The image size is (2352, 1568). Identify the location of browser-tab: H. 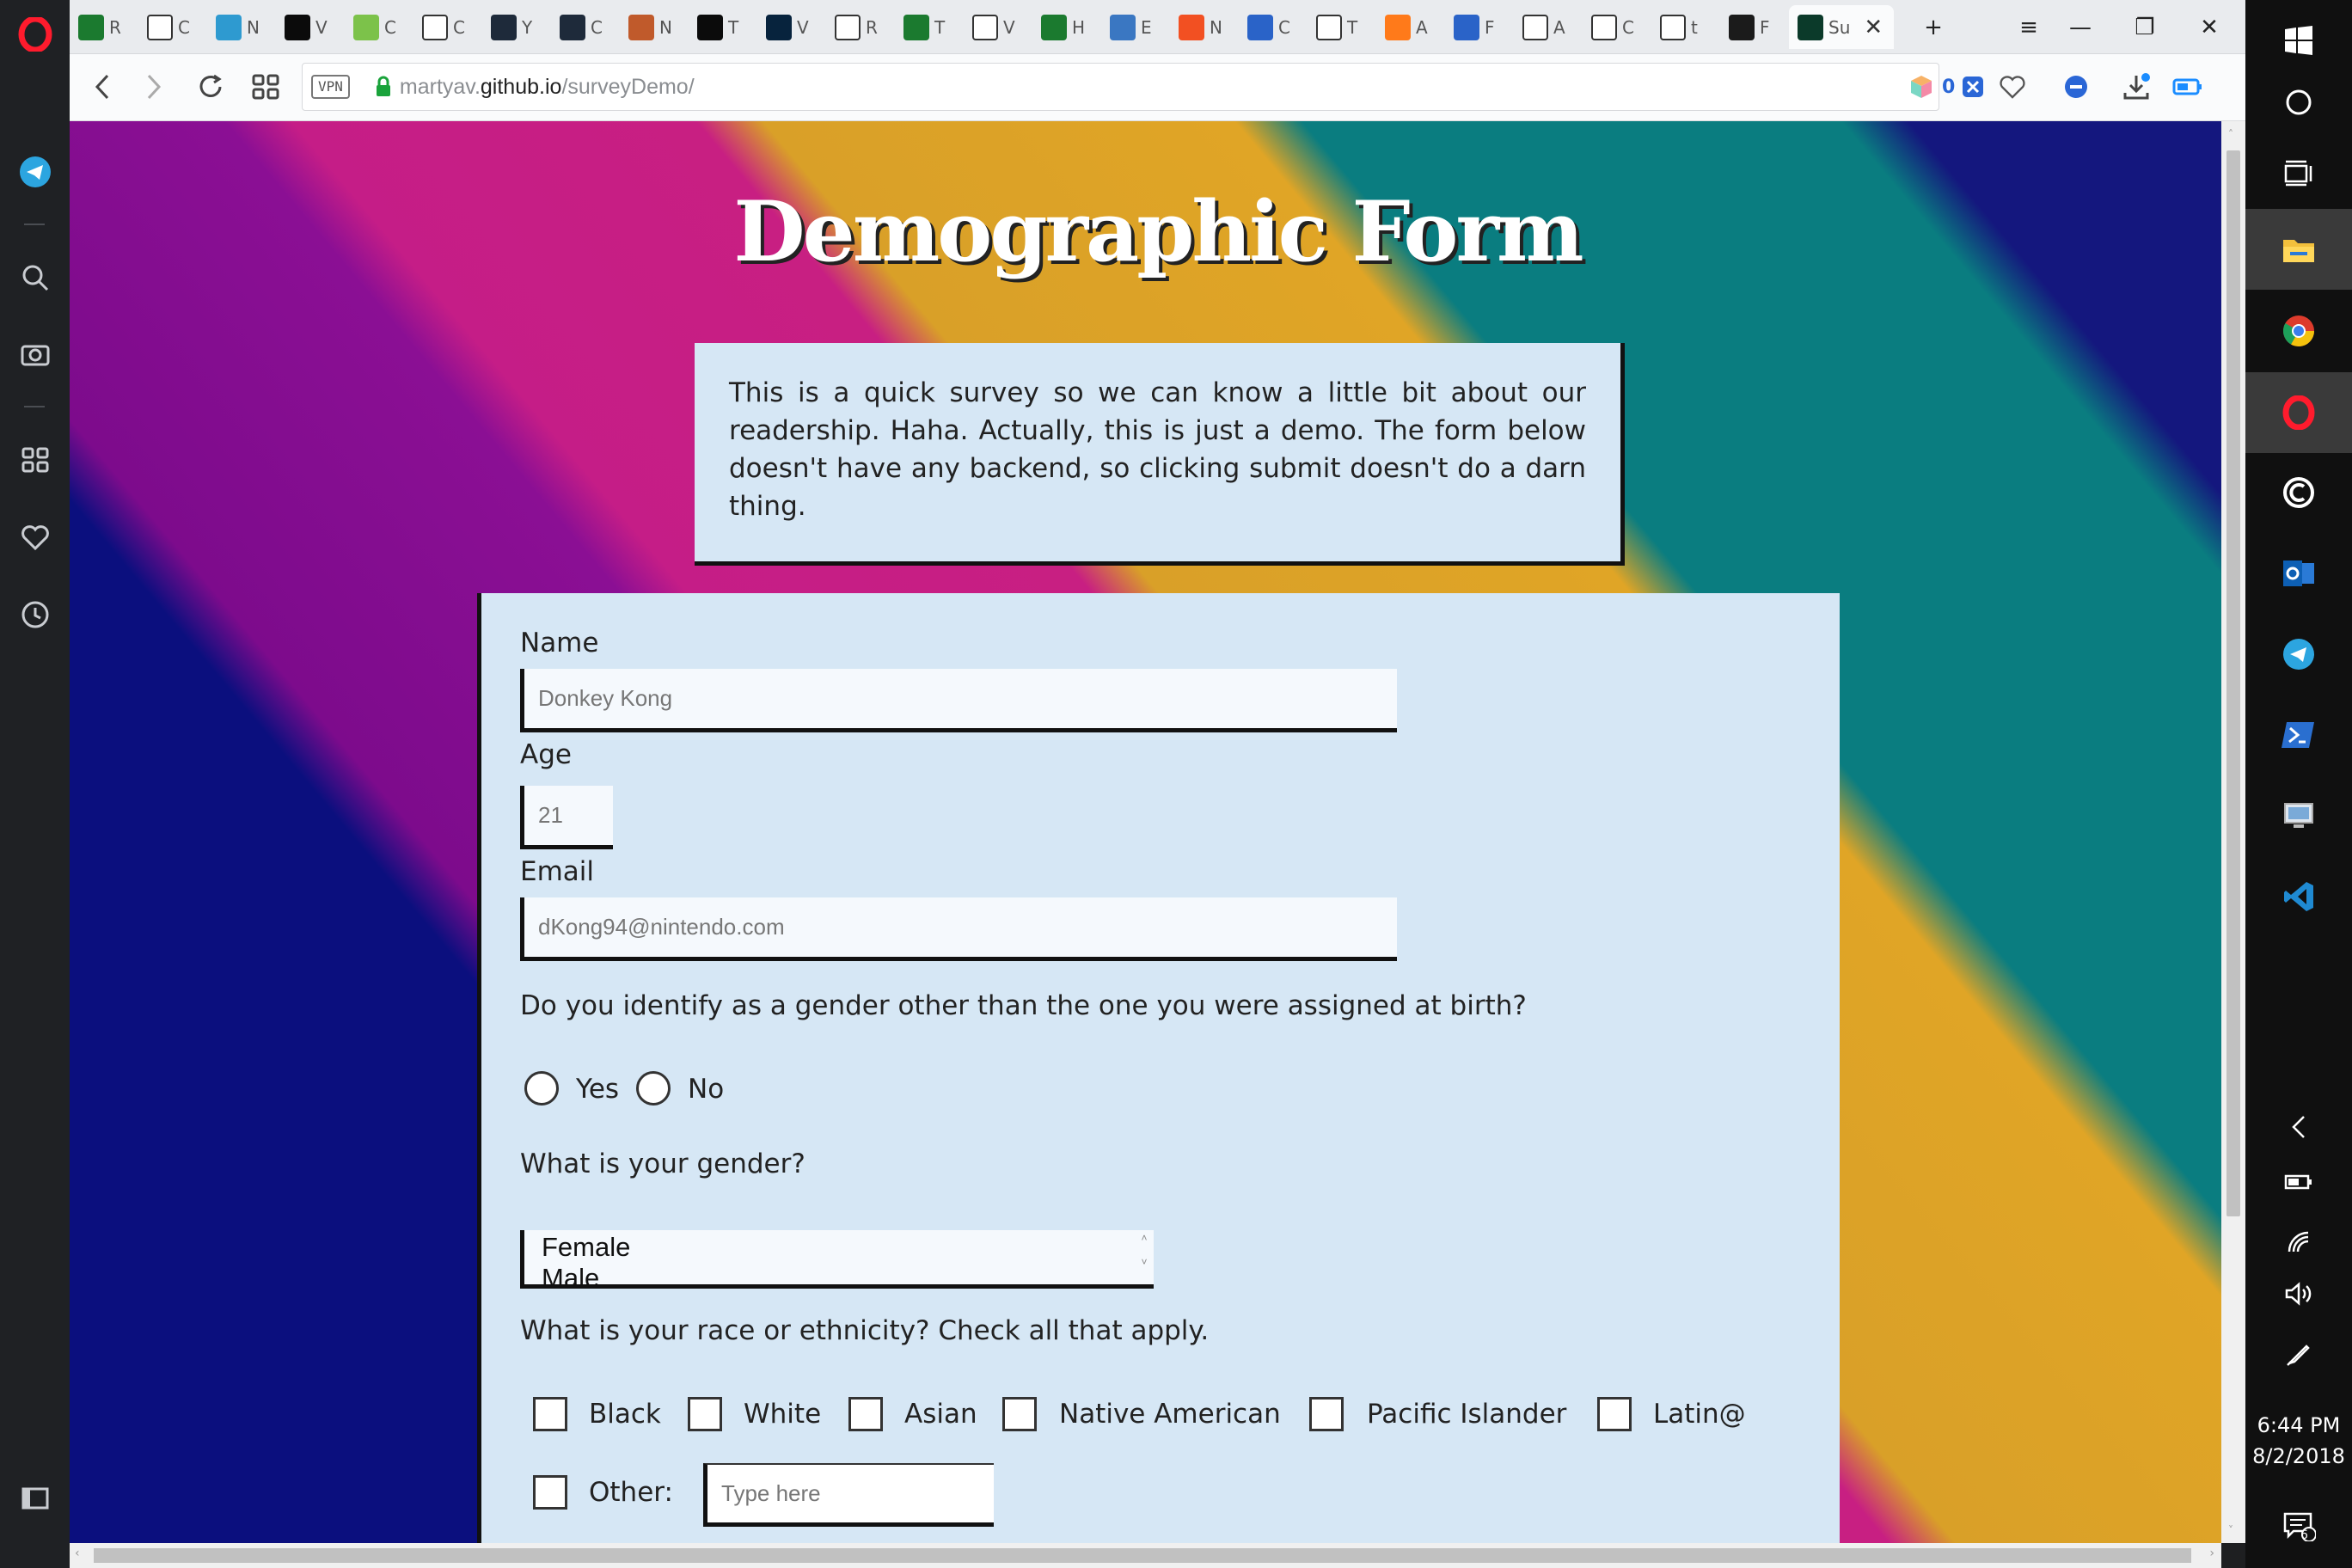
(1066, 27).